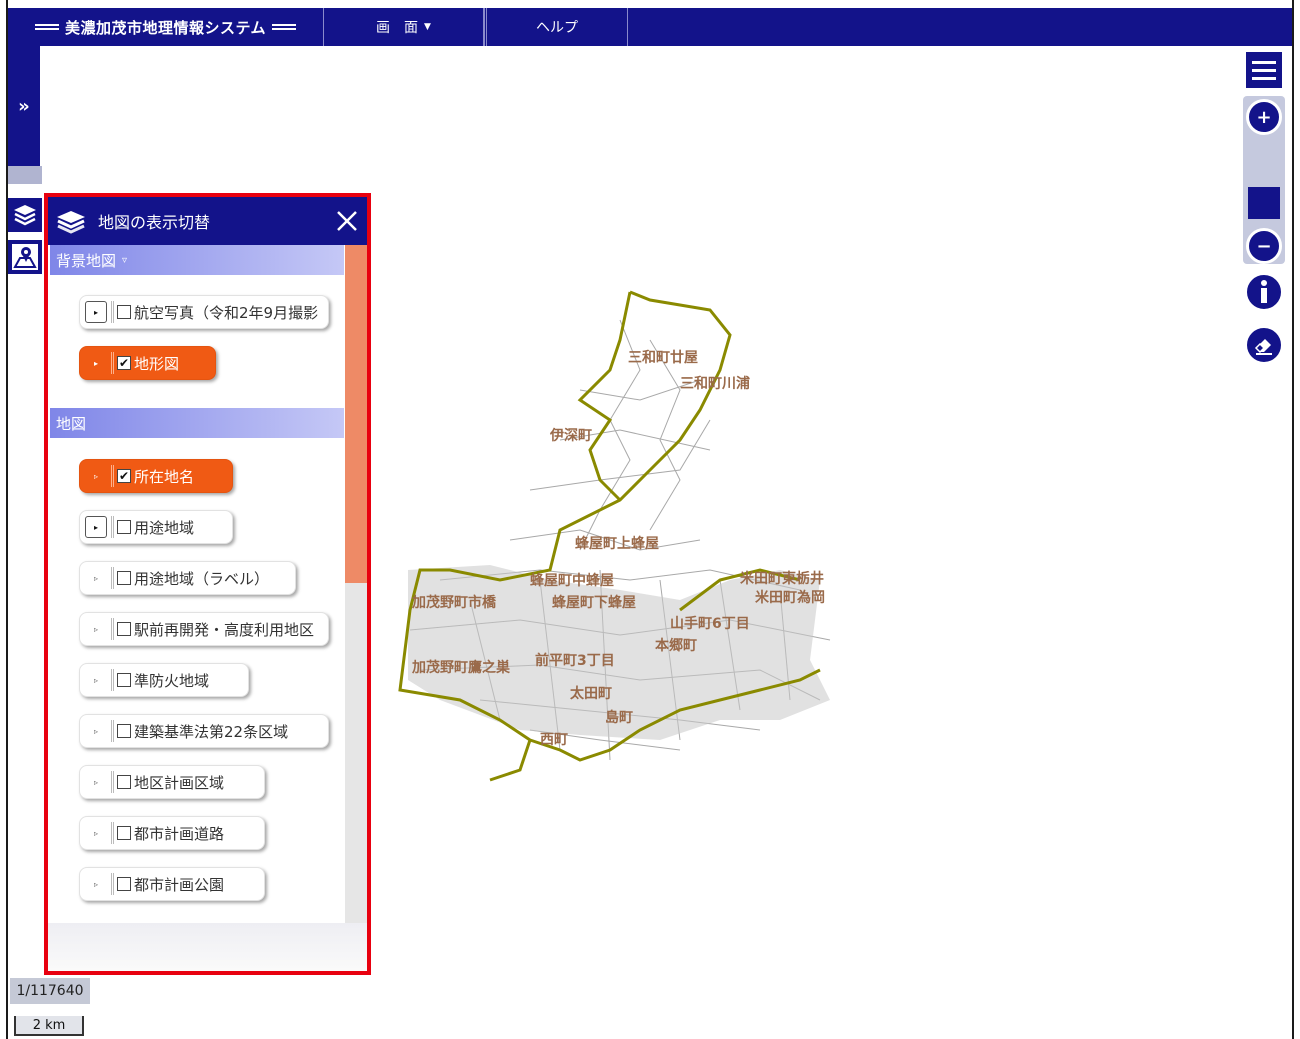  I want to click on eraser-button, so click(1264, 345).